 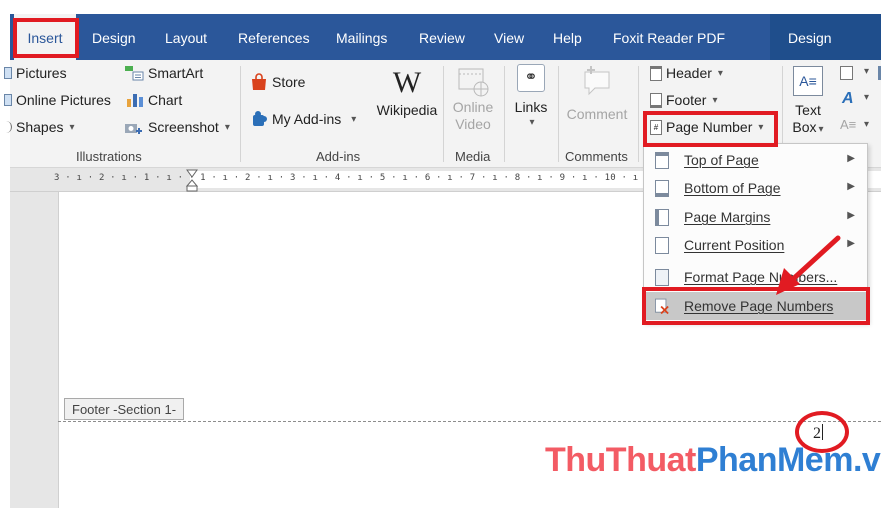 I want to click on online-video-label-line1: Online, so click(x=473, y=107).